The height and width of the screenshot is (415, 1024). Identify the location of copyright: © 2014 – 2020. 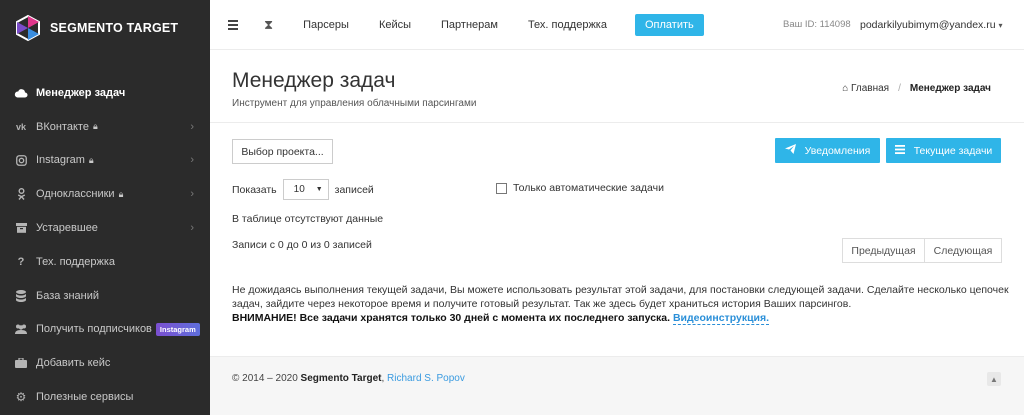
(265, 378).